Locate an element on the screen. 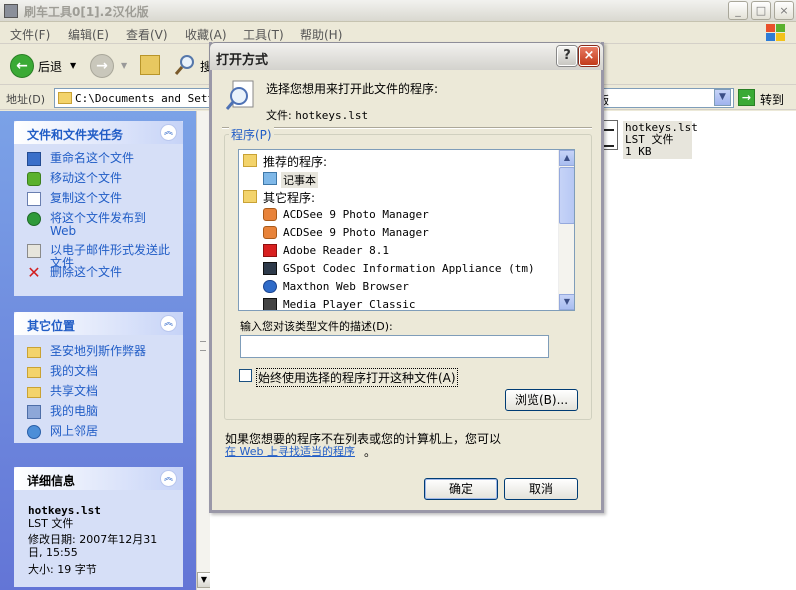 The image size is (796, 590). other-places-header: 其它位置 ︽ is located at coordinates (98, 323).